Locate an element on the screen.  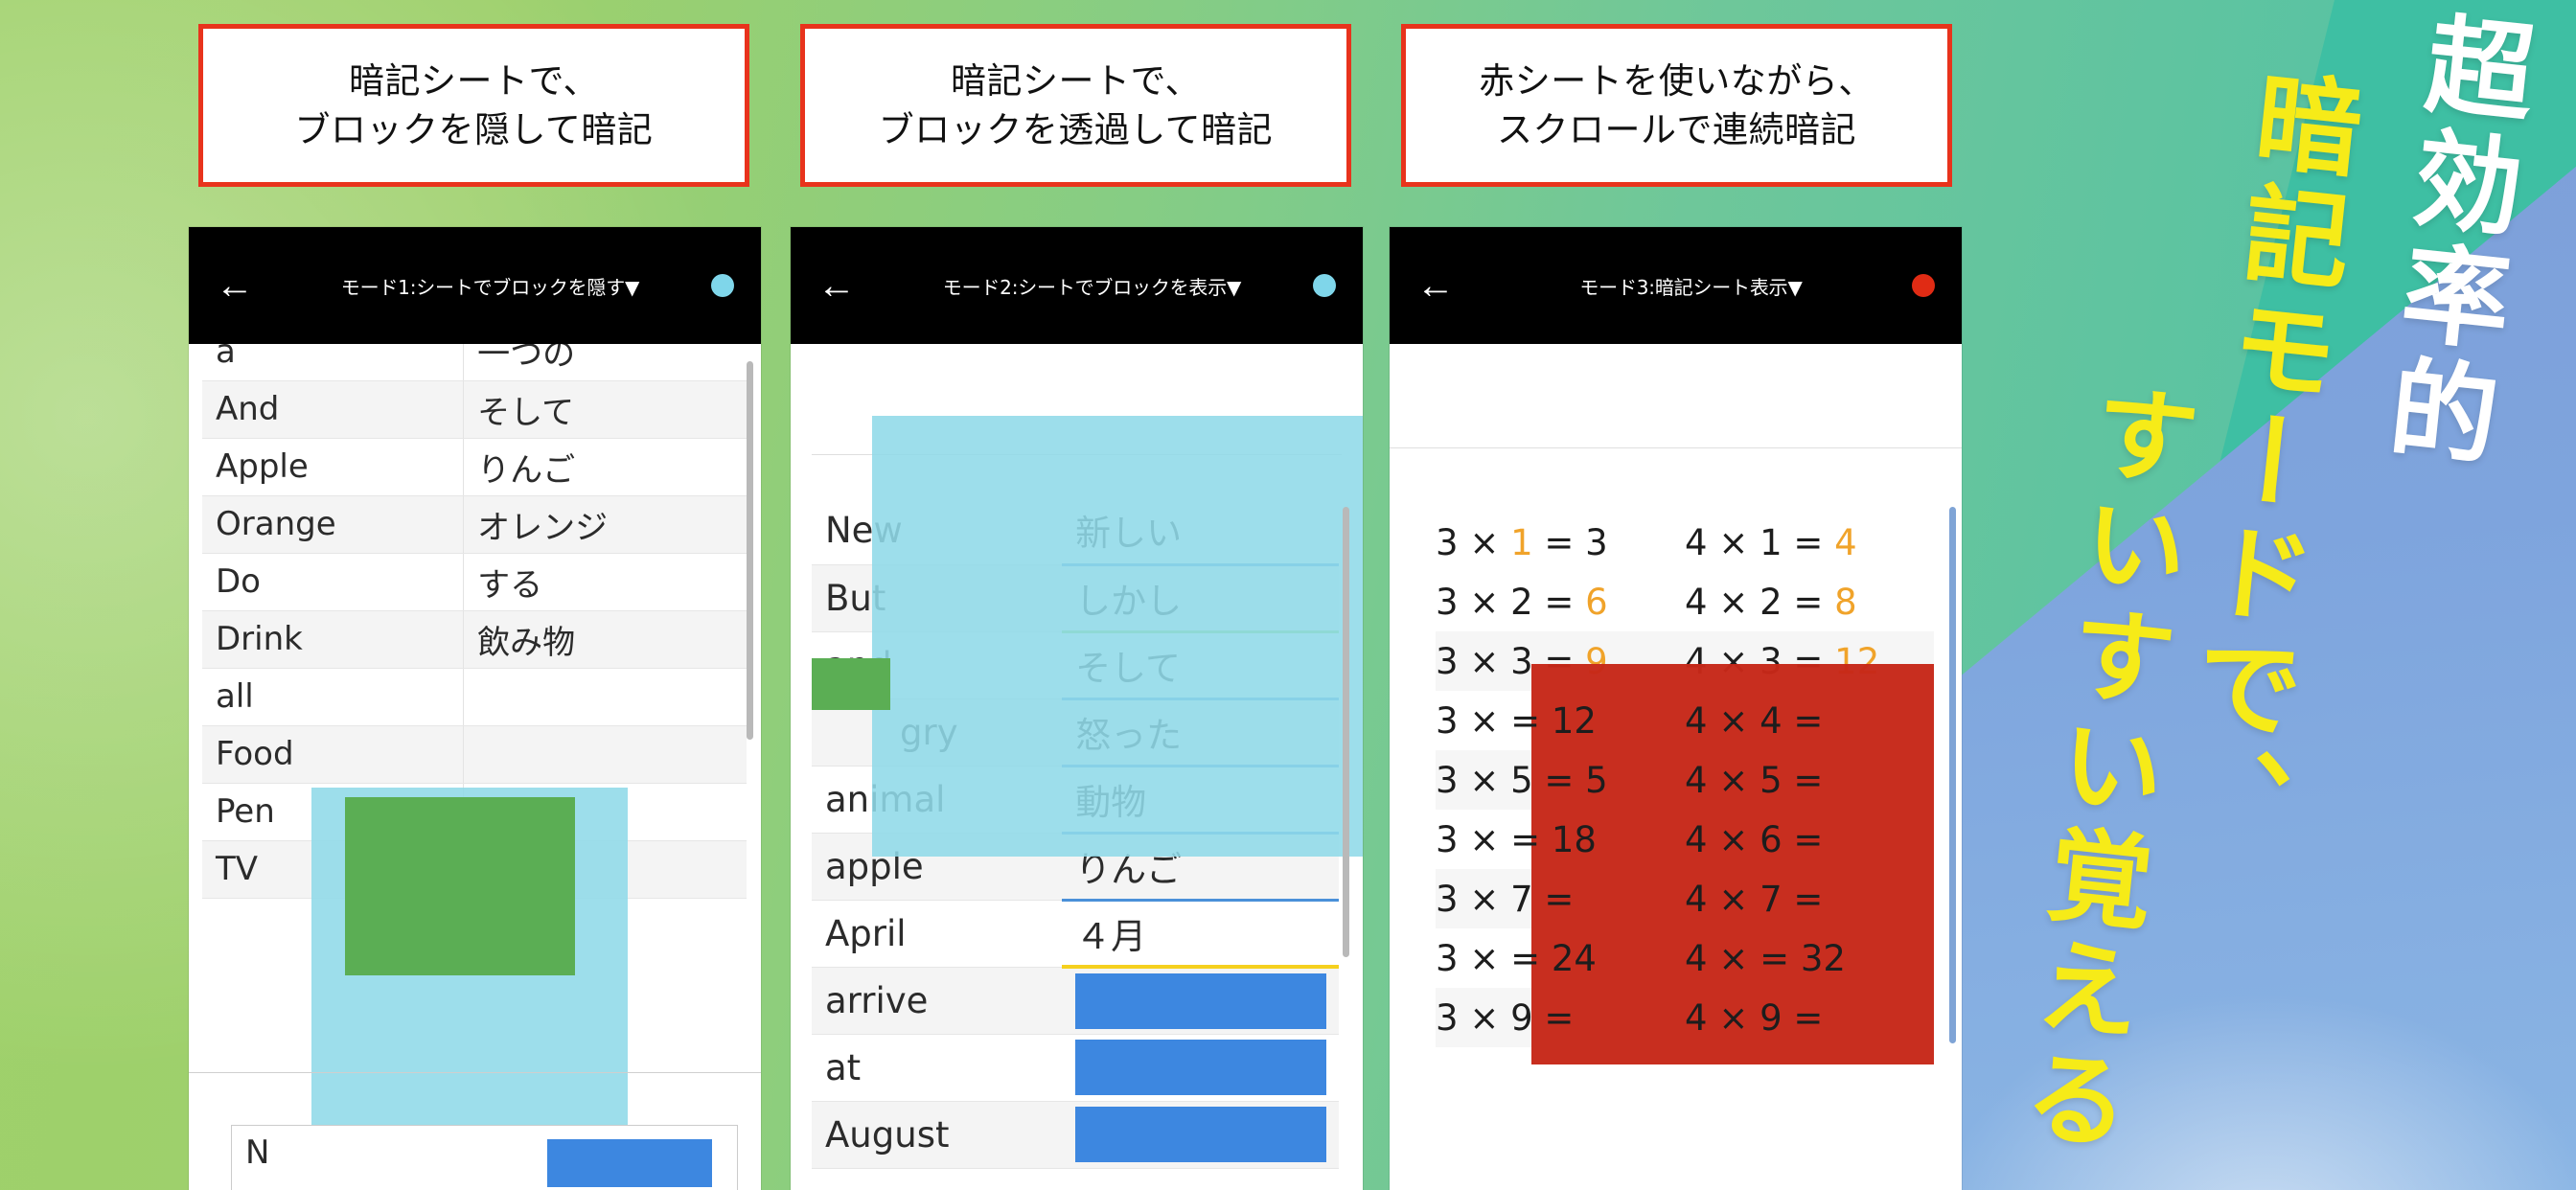
table-row: 3 × 1 = 3 4 × 1 = 4 is located at coordinates (1685, 543).